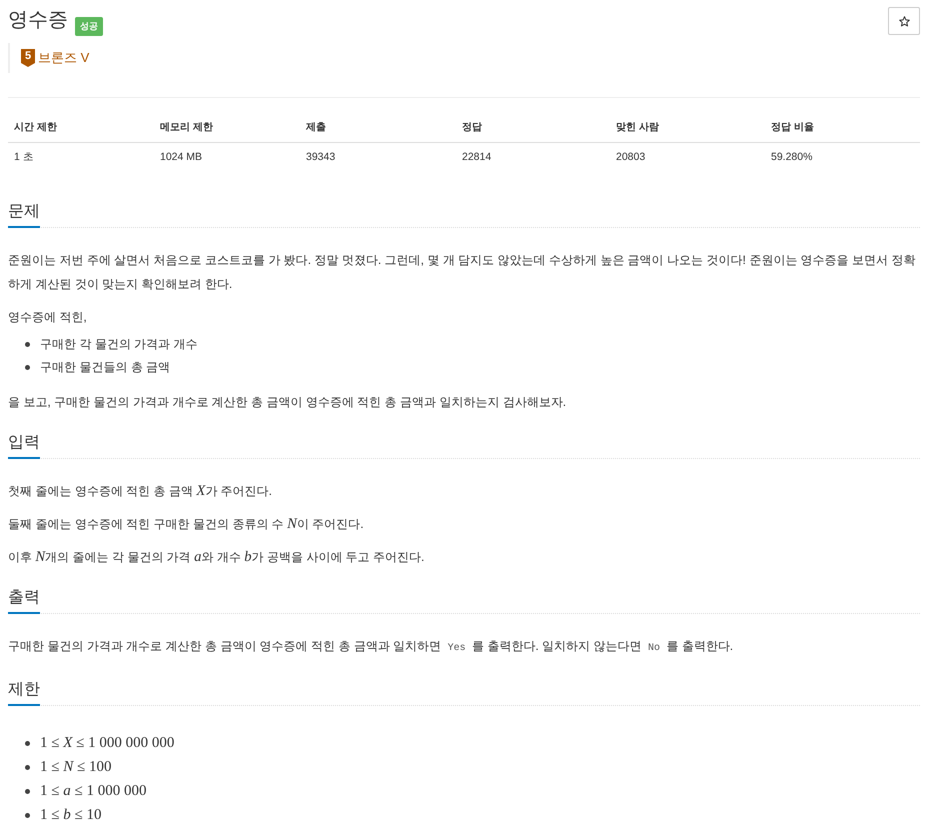 Image resolution: width=928 pixels, height=835 pixels. Describe the element at coordinates (38, 20) in the screenshot. I see `problem-title: 영수증` at that location.